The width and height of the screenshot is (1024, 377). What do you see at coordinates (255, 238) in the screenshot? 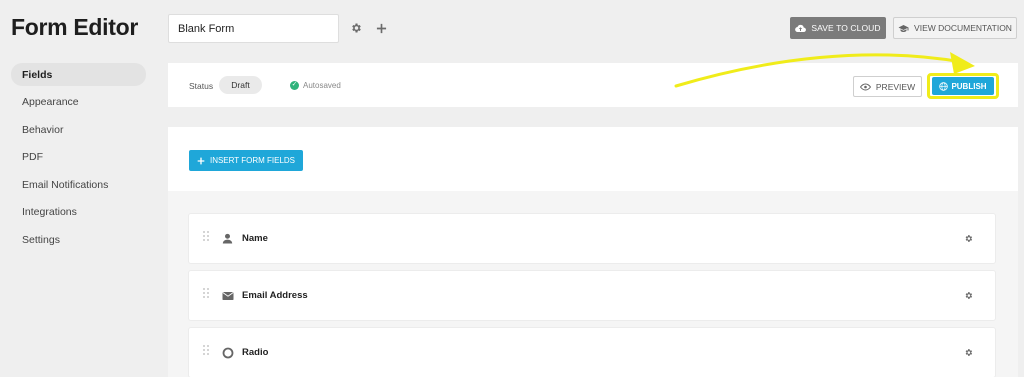
I see `field-label: Name` at bounding box center [255, 238].